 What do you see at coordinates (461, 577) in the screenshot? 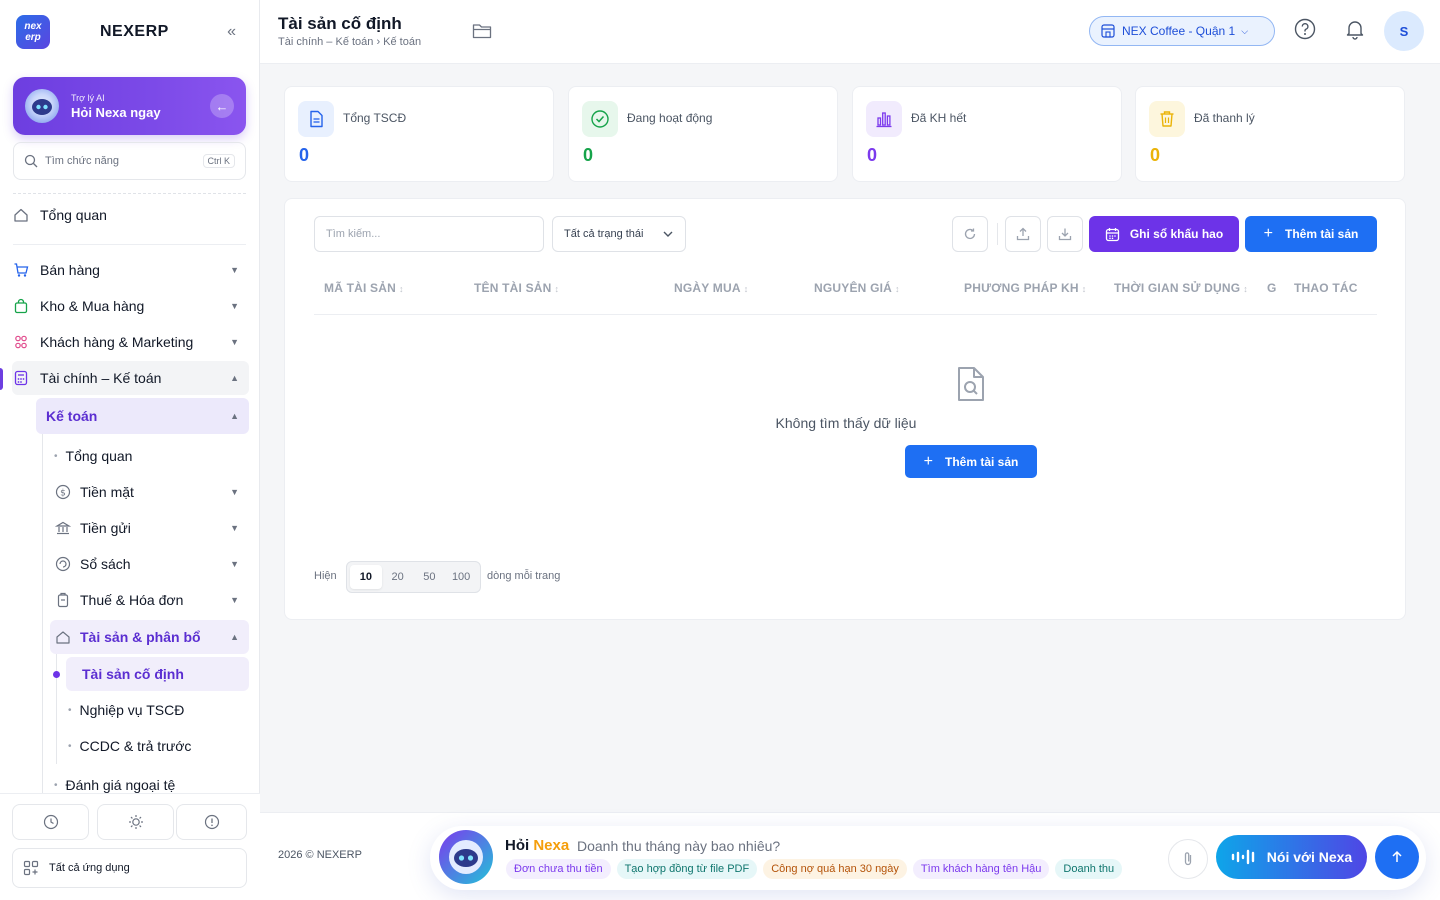
I see `page-size-option: 100` at bounding box center [461, 577].